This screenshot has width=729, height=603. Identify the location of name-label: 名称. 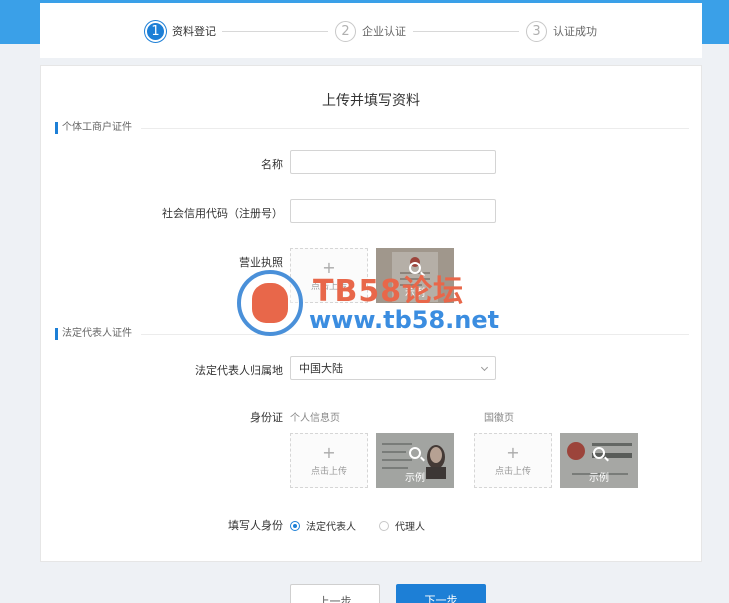
(272, 164).